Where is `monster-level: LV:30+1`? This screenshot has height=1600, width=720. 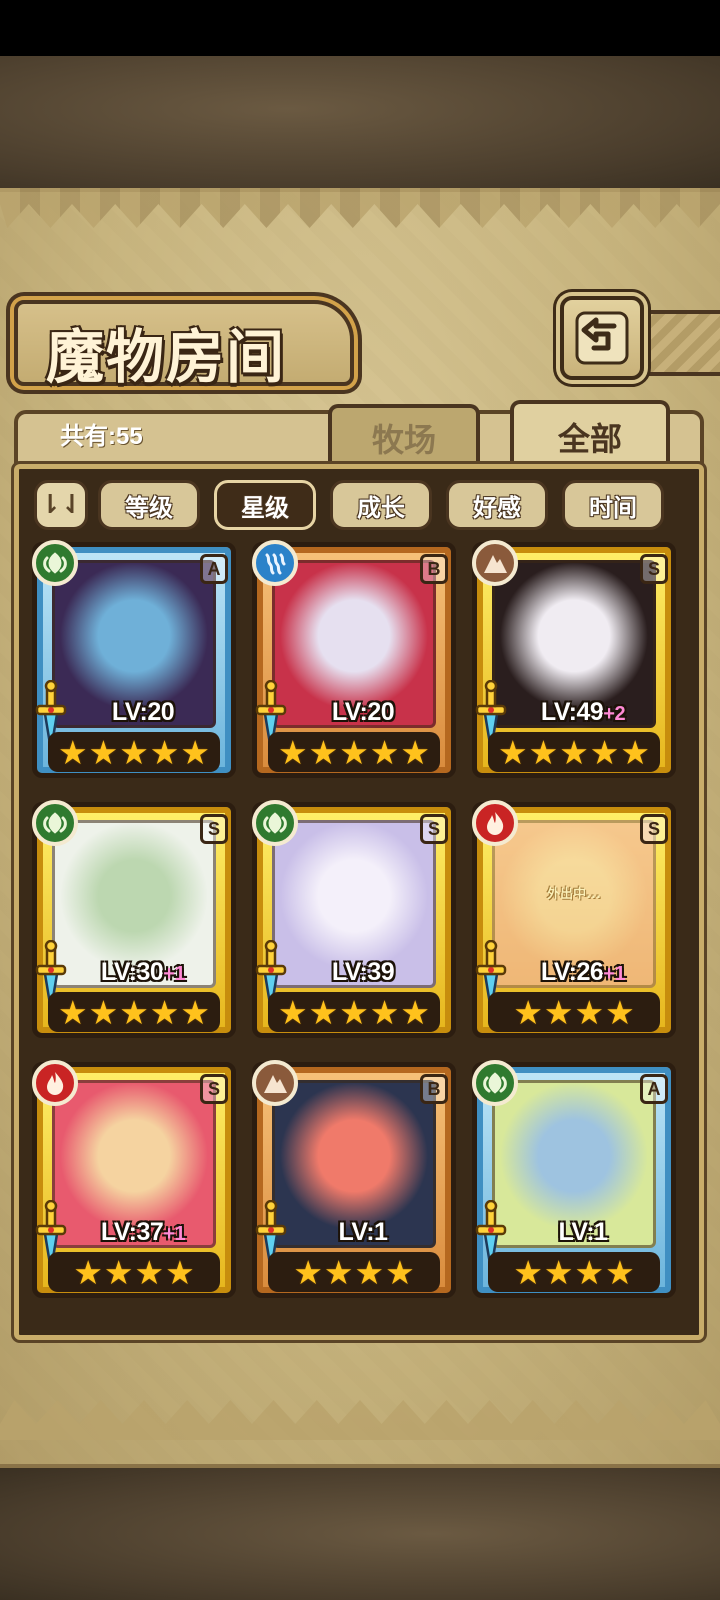
monster-level: LV:30+1 is located at coordinates (143, 972).